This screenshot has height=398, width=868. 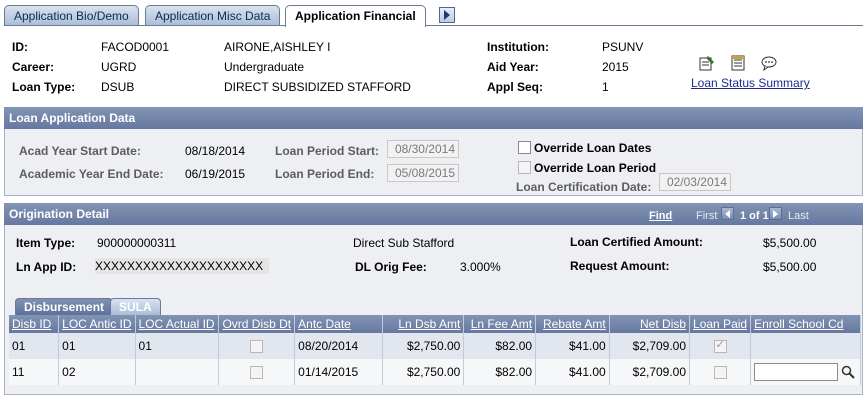 What do you see at coordinates (34, 324) in the screenshot?
I see `column-header-disb-id: Disb ID` at bounding box center [34, 324].